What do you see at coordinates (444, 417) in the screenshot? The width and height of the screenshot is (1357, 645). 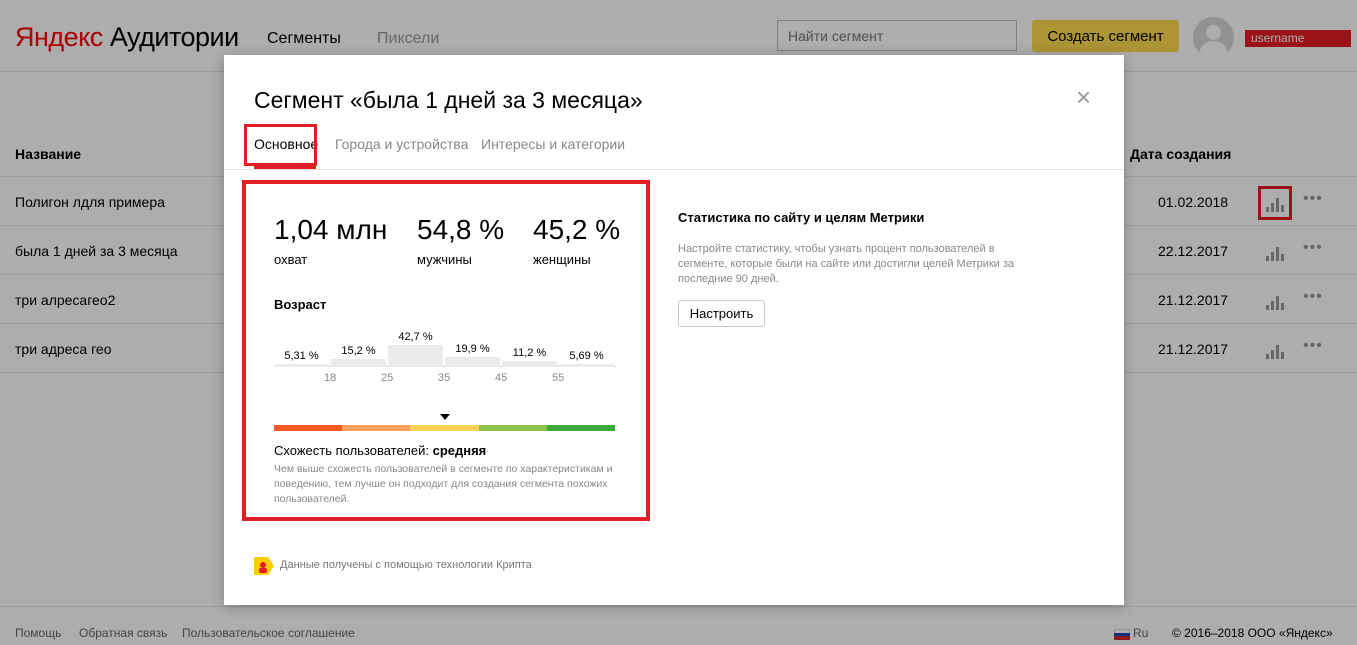 I see `similarity-marker-icon` at bounding box center [444, 417].